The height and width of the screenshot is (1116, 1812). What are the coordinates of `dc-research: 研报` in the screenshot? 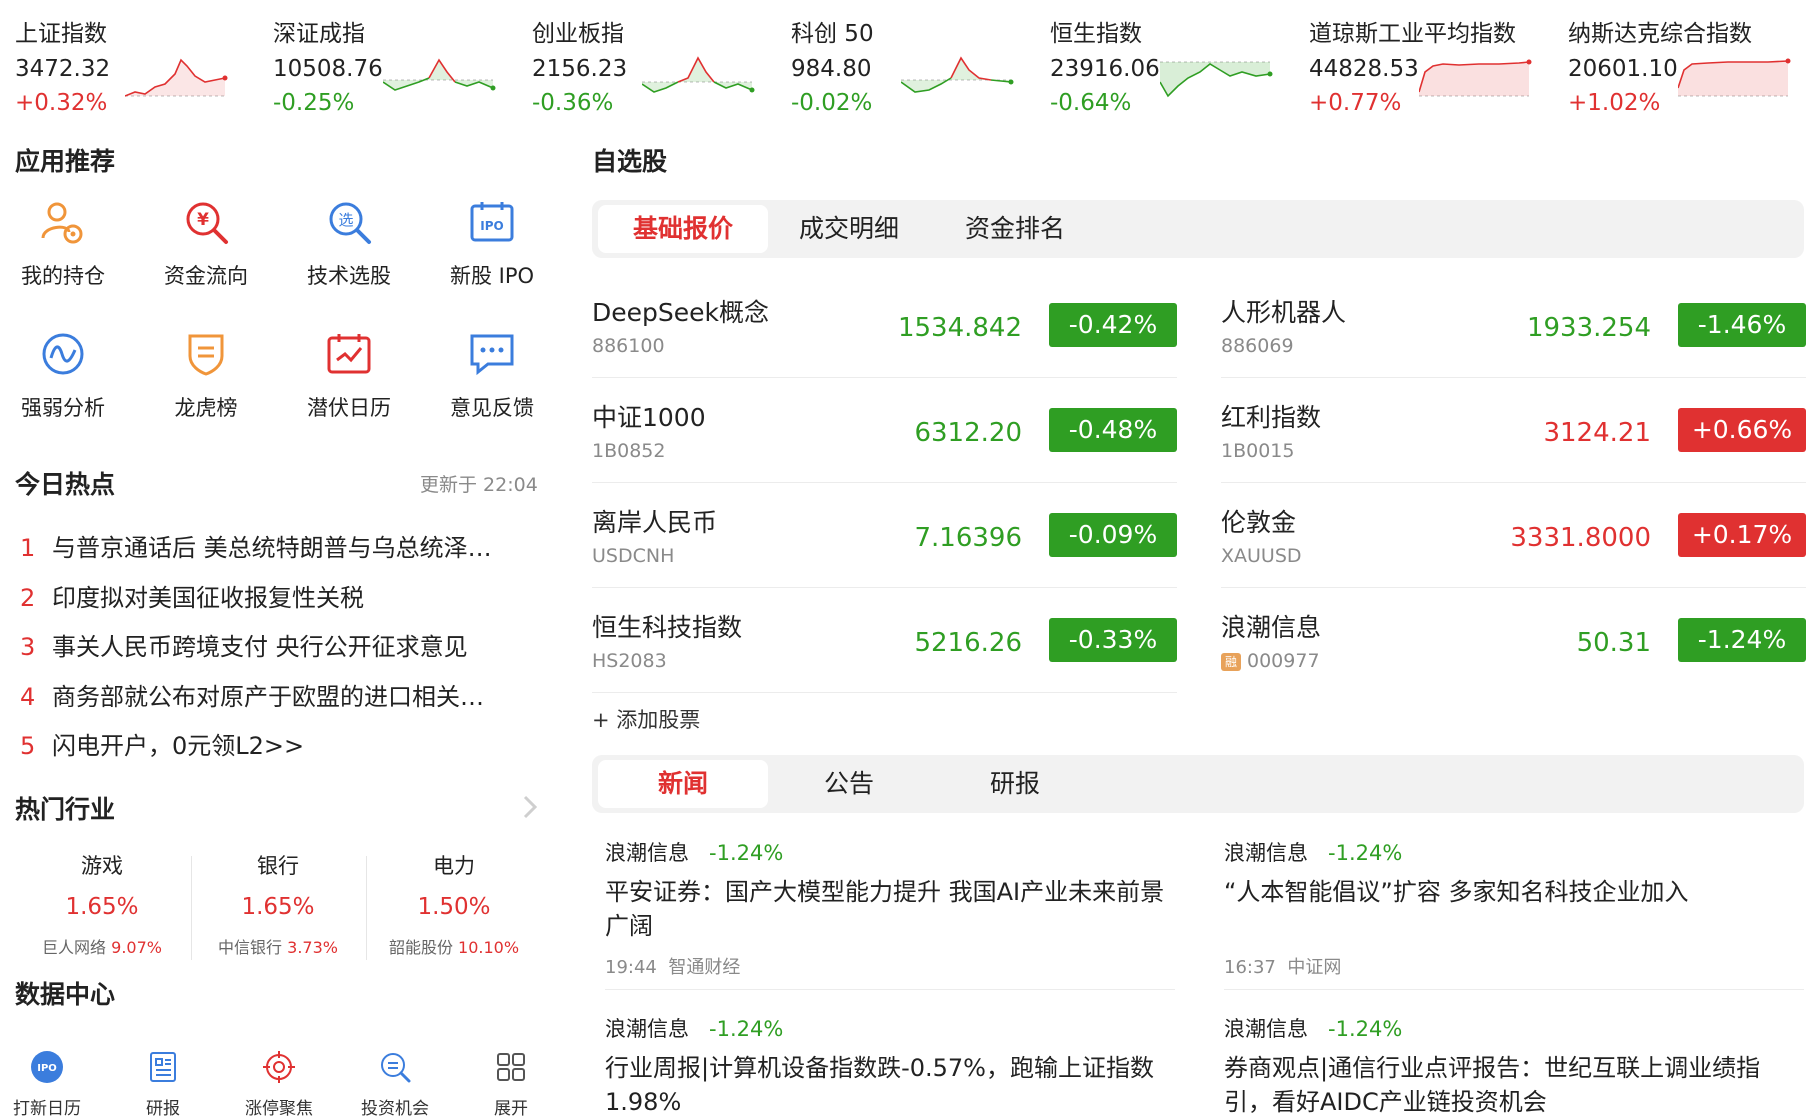 It's located at (163, 1083).